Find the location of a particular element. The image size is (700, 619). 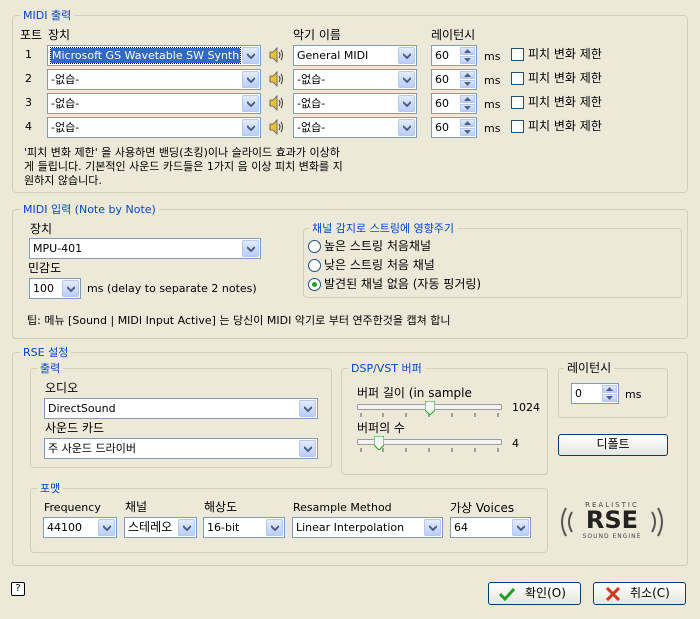

port-instrument-value: -없습- is located at coordinates (311, 79).